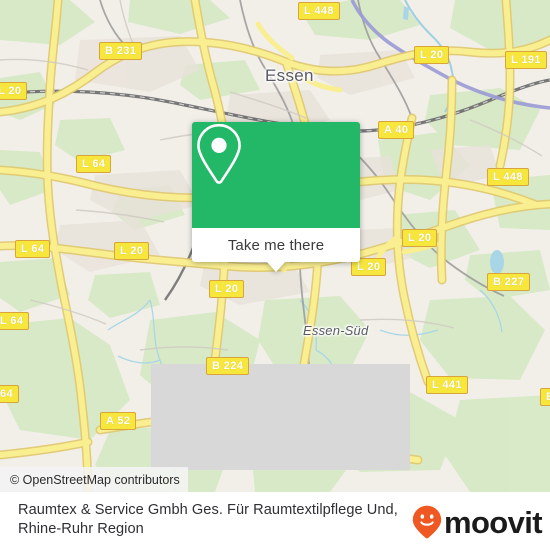 The width and height of the screenshot is (550, 550). What do you see at coordinates (289, 75) in the screenshot?
I see `place-label-essen: Essen` at bounding box center [289, 75].